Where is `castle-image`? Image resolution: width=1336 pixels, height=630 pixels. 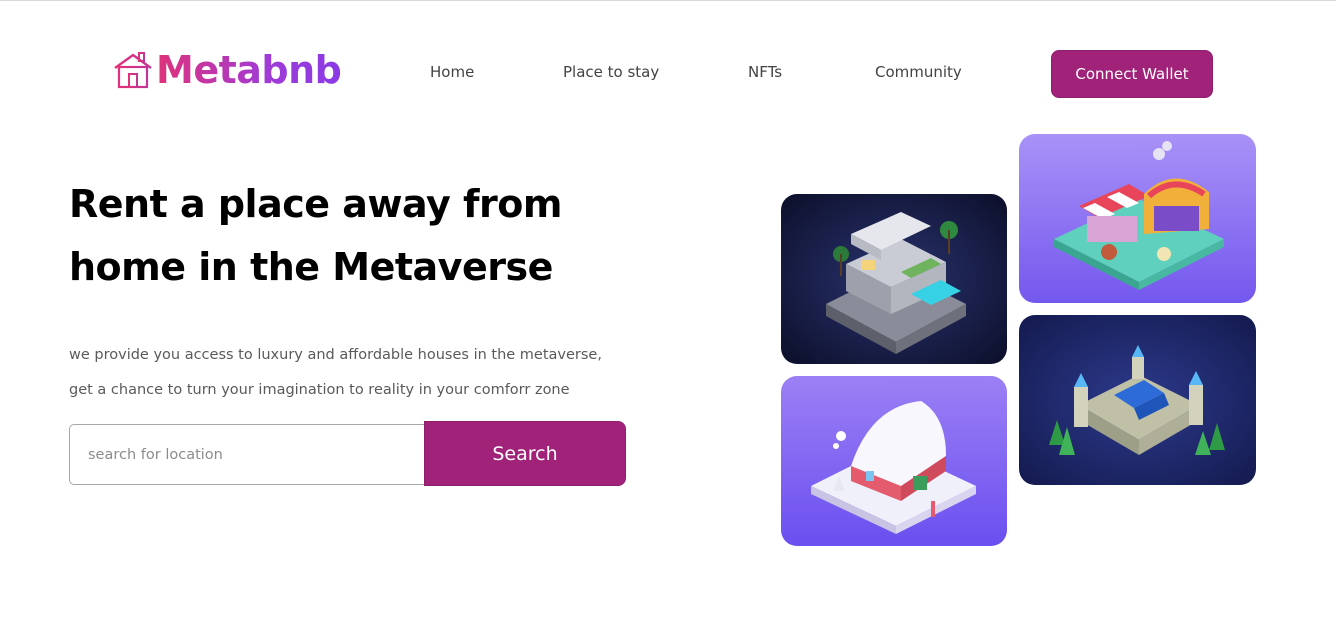 castle-image is located at coordinates (1137, 400).